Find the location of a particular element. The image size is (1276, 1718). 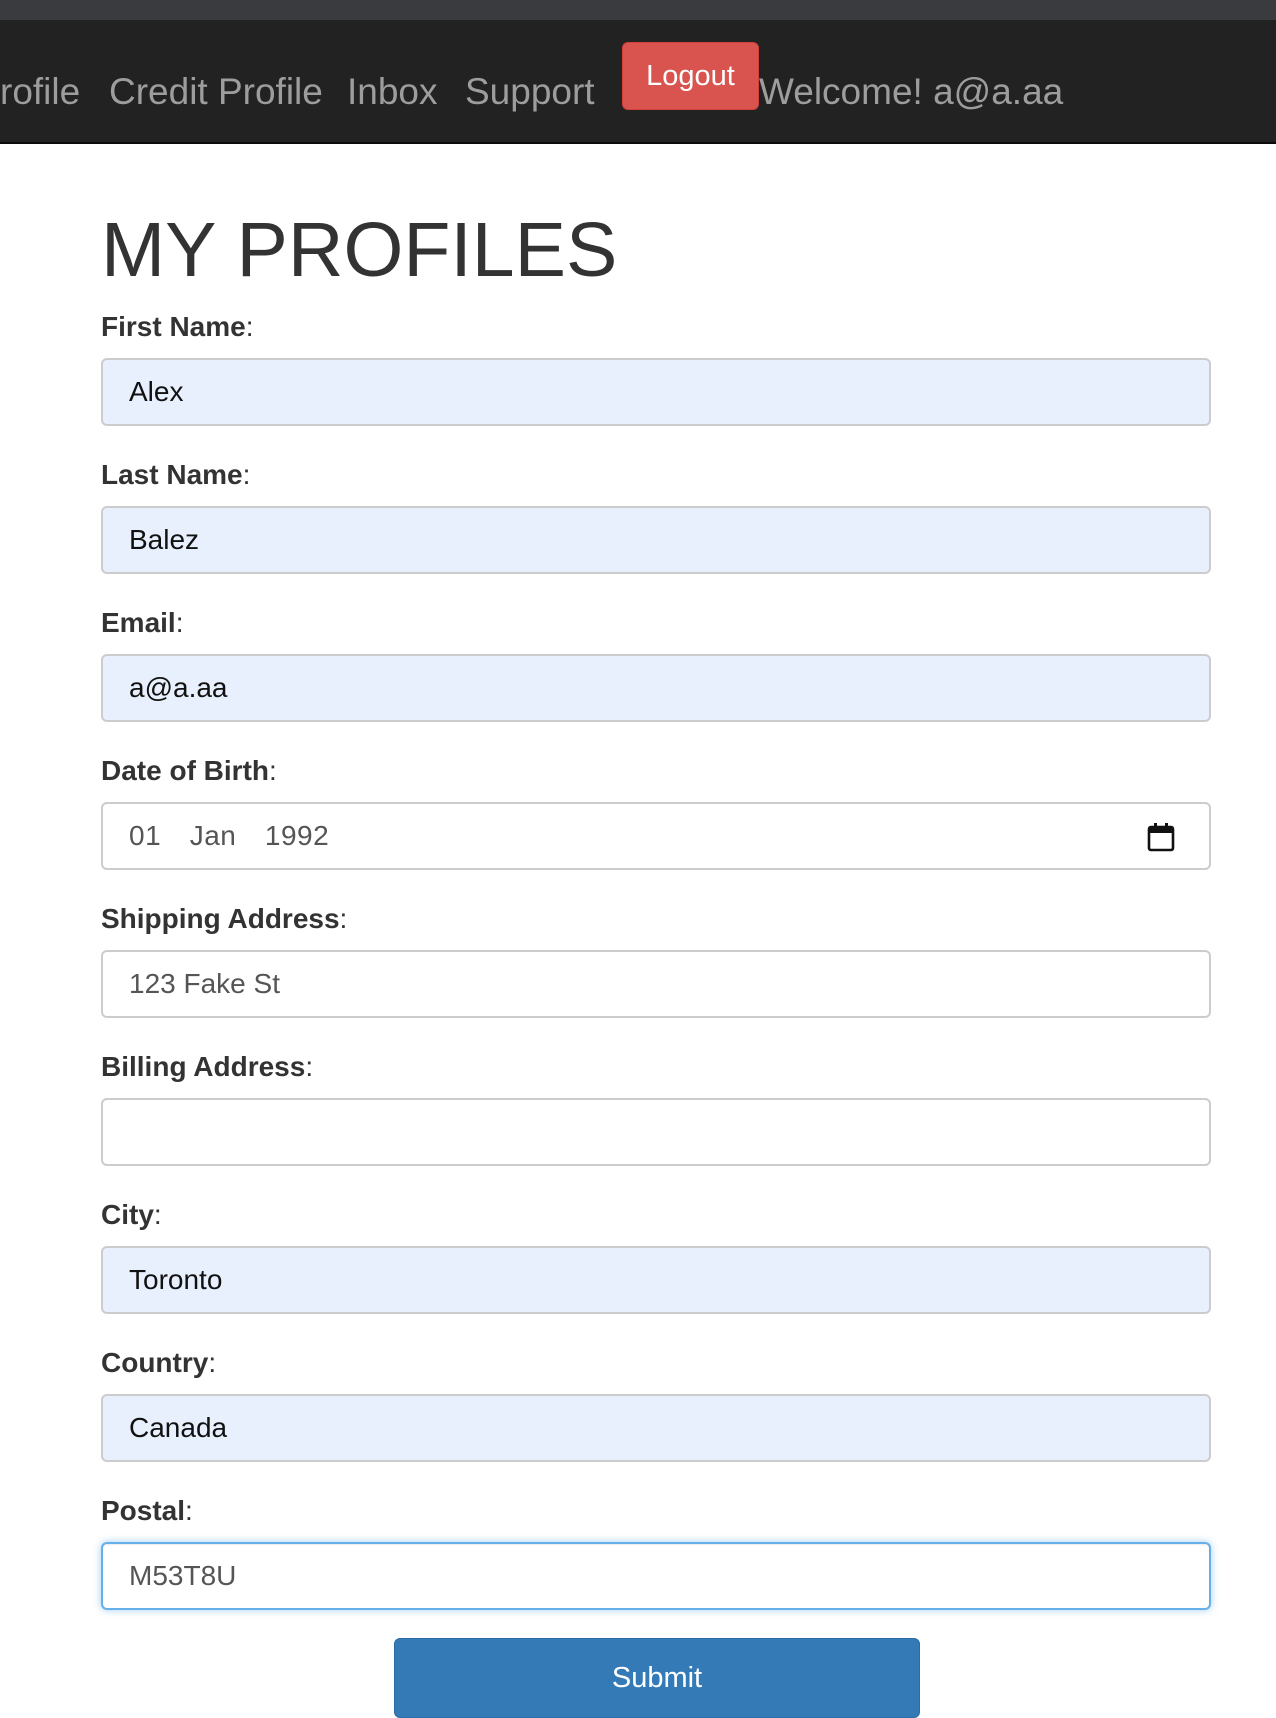

nav-link-support: Support is located at coordinates (530, 92).